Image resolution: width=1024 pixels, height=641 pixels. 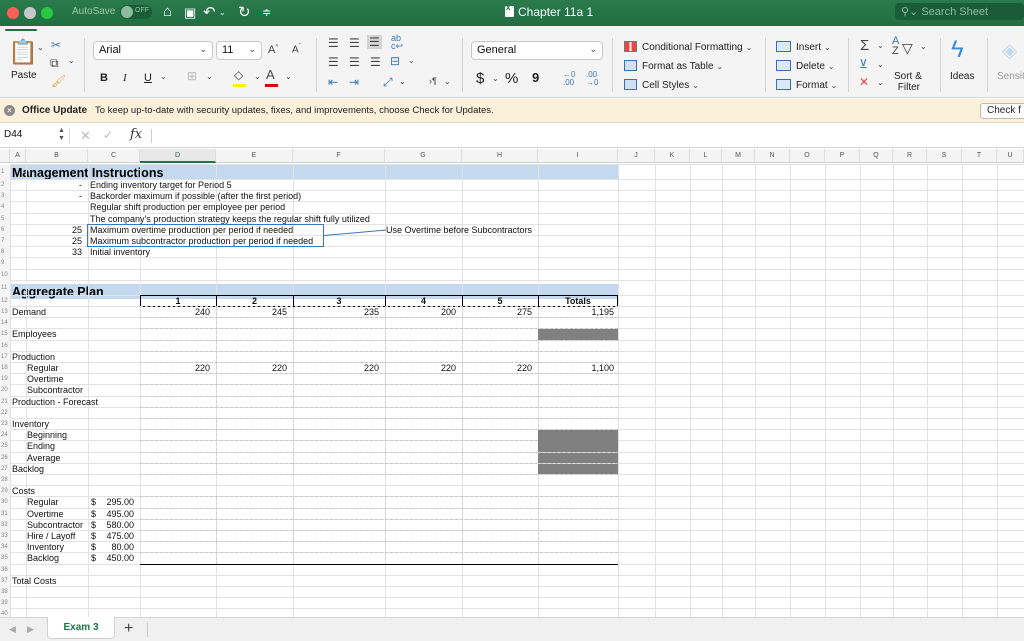 I want to click on instruction-value: 33, so click(x=55, y=252).